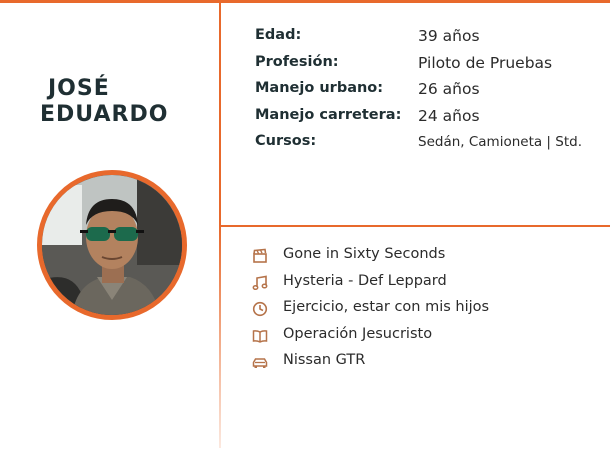  What do you see at coordinates (260, 309) in the screenshot?
I see `clock-icon` at bounding box center [260, 309].